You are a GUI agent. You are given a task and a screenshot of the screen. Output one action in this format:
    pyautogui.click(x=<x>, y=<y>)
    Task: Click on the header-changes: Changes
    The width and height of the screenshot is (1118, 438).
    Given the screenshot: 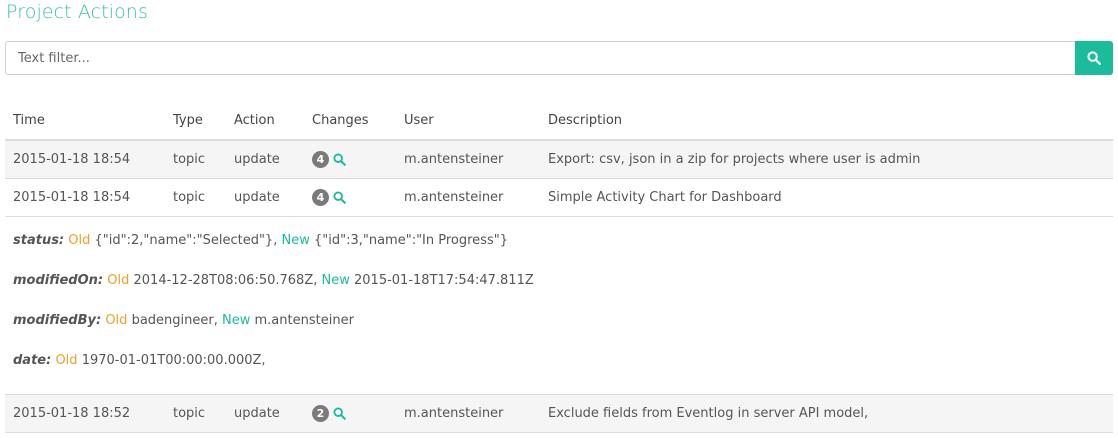 What is the action you would take?
    pyautogui.click(x=340, y=120)
    